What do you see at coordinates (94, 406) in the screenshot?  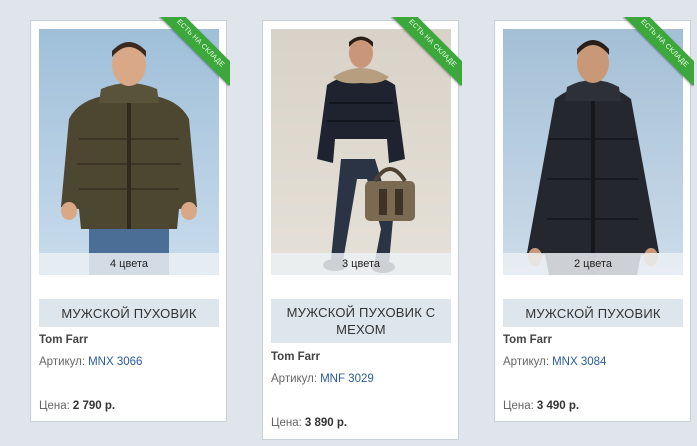 I see `price-value: 2 790 р.` at bounding box center [94, 406].